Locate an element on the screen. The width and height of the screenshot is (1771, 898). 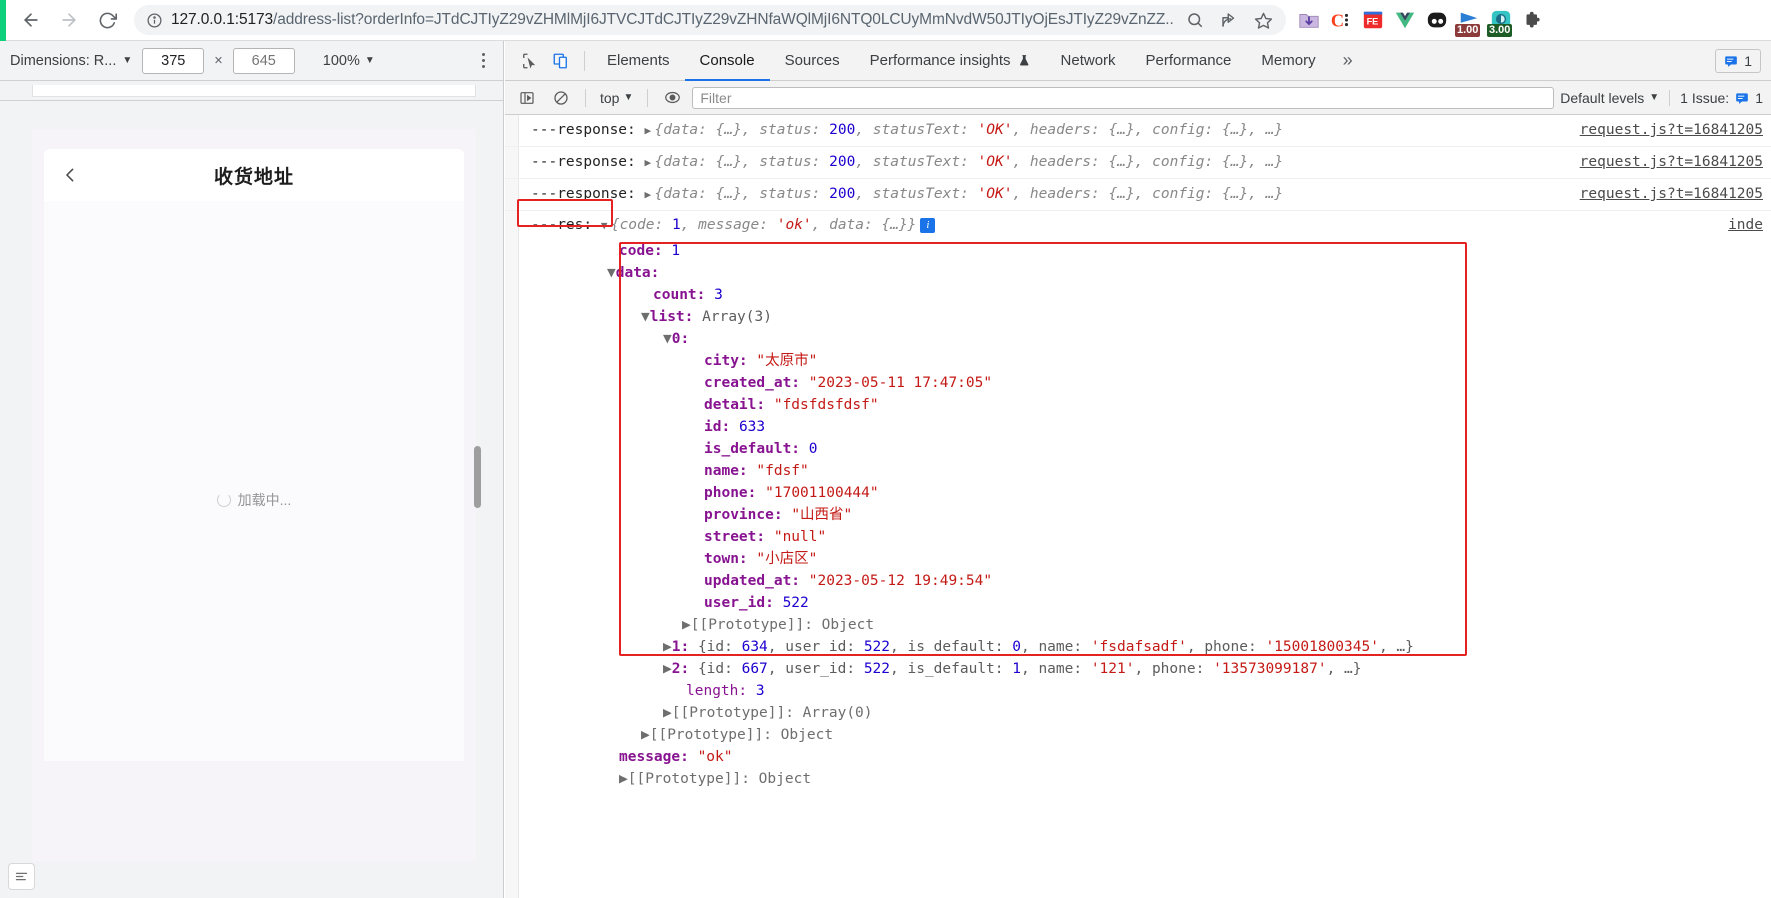
chevron-left-icon is located at coordinates (70, 175).